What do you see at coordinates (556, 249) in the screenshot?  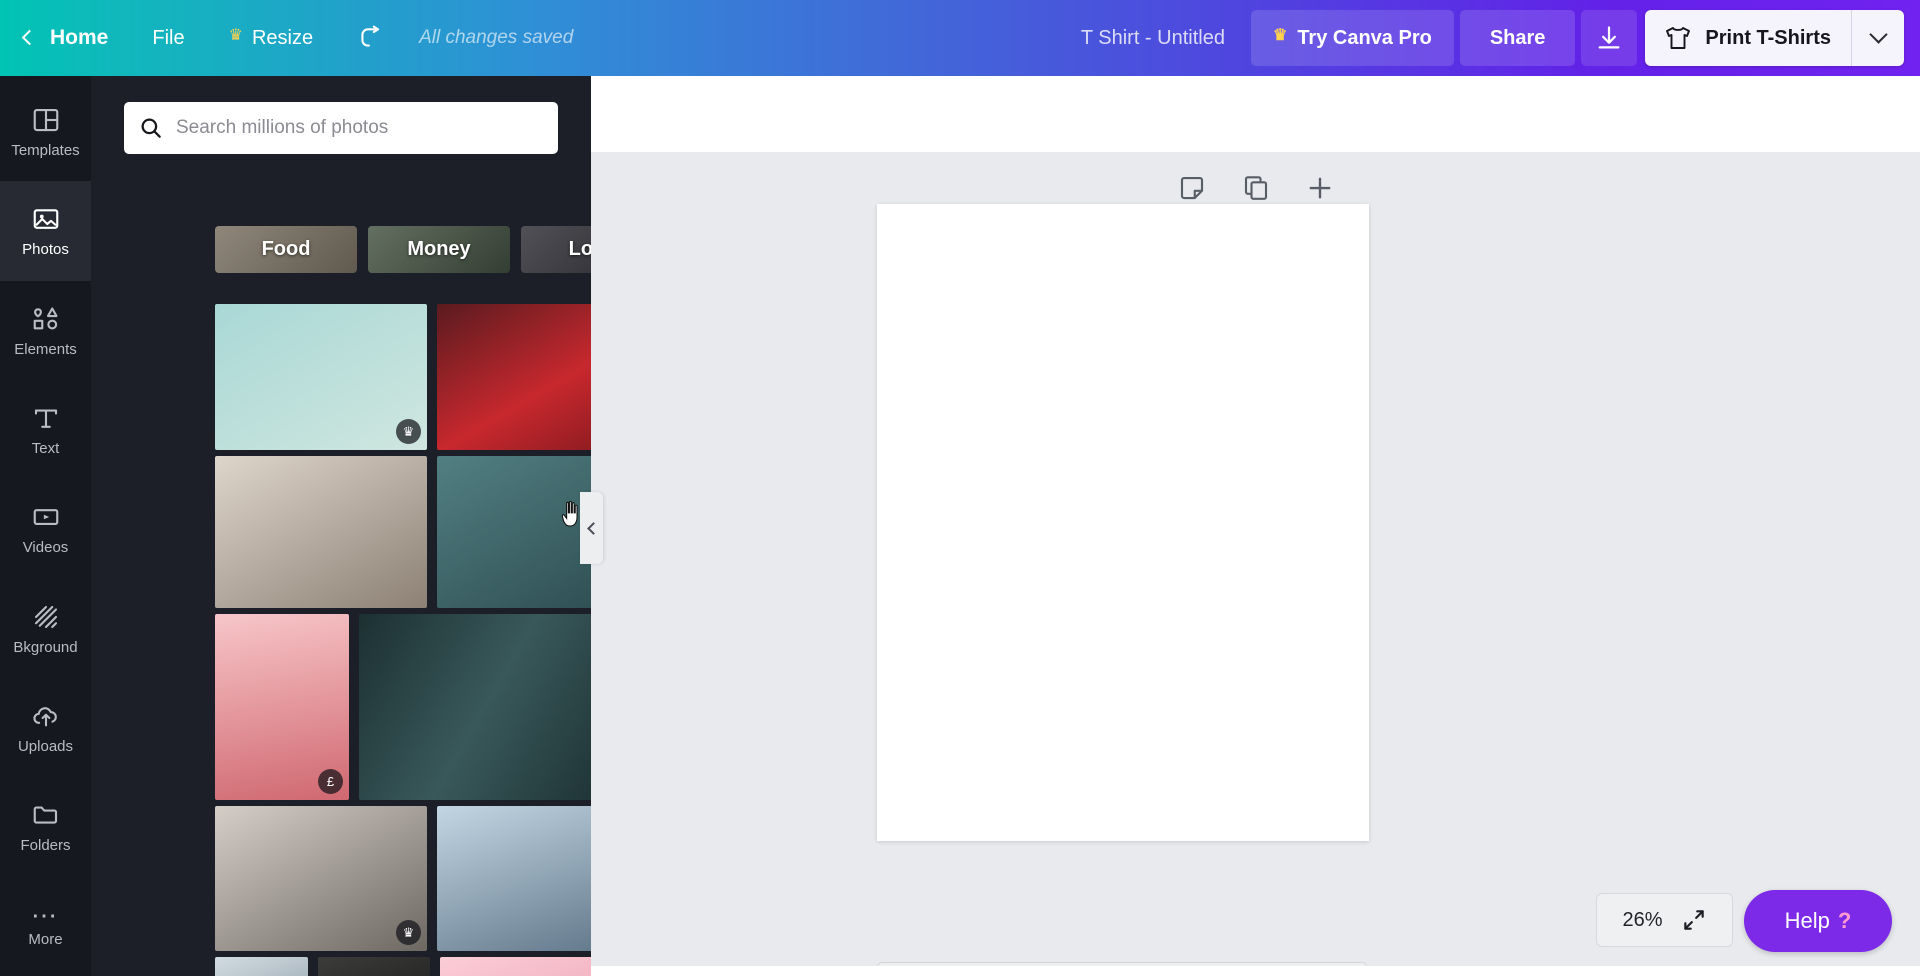 I see `category-chip-love: Love` at bounding box center [556, 249].